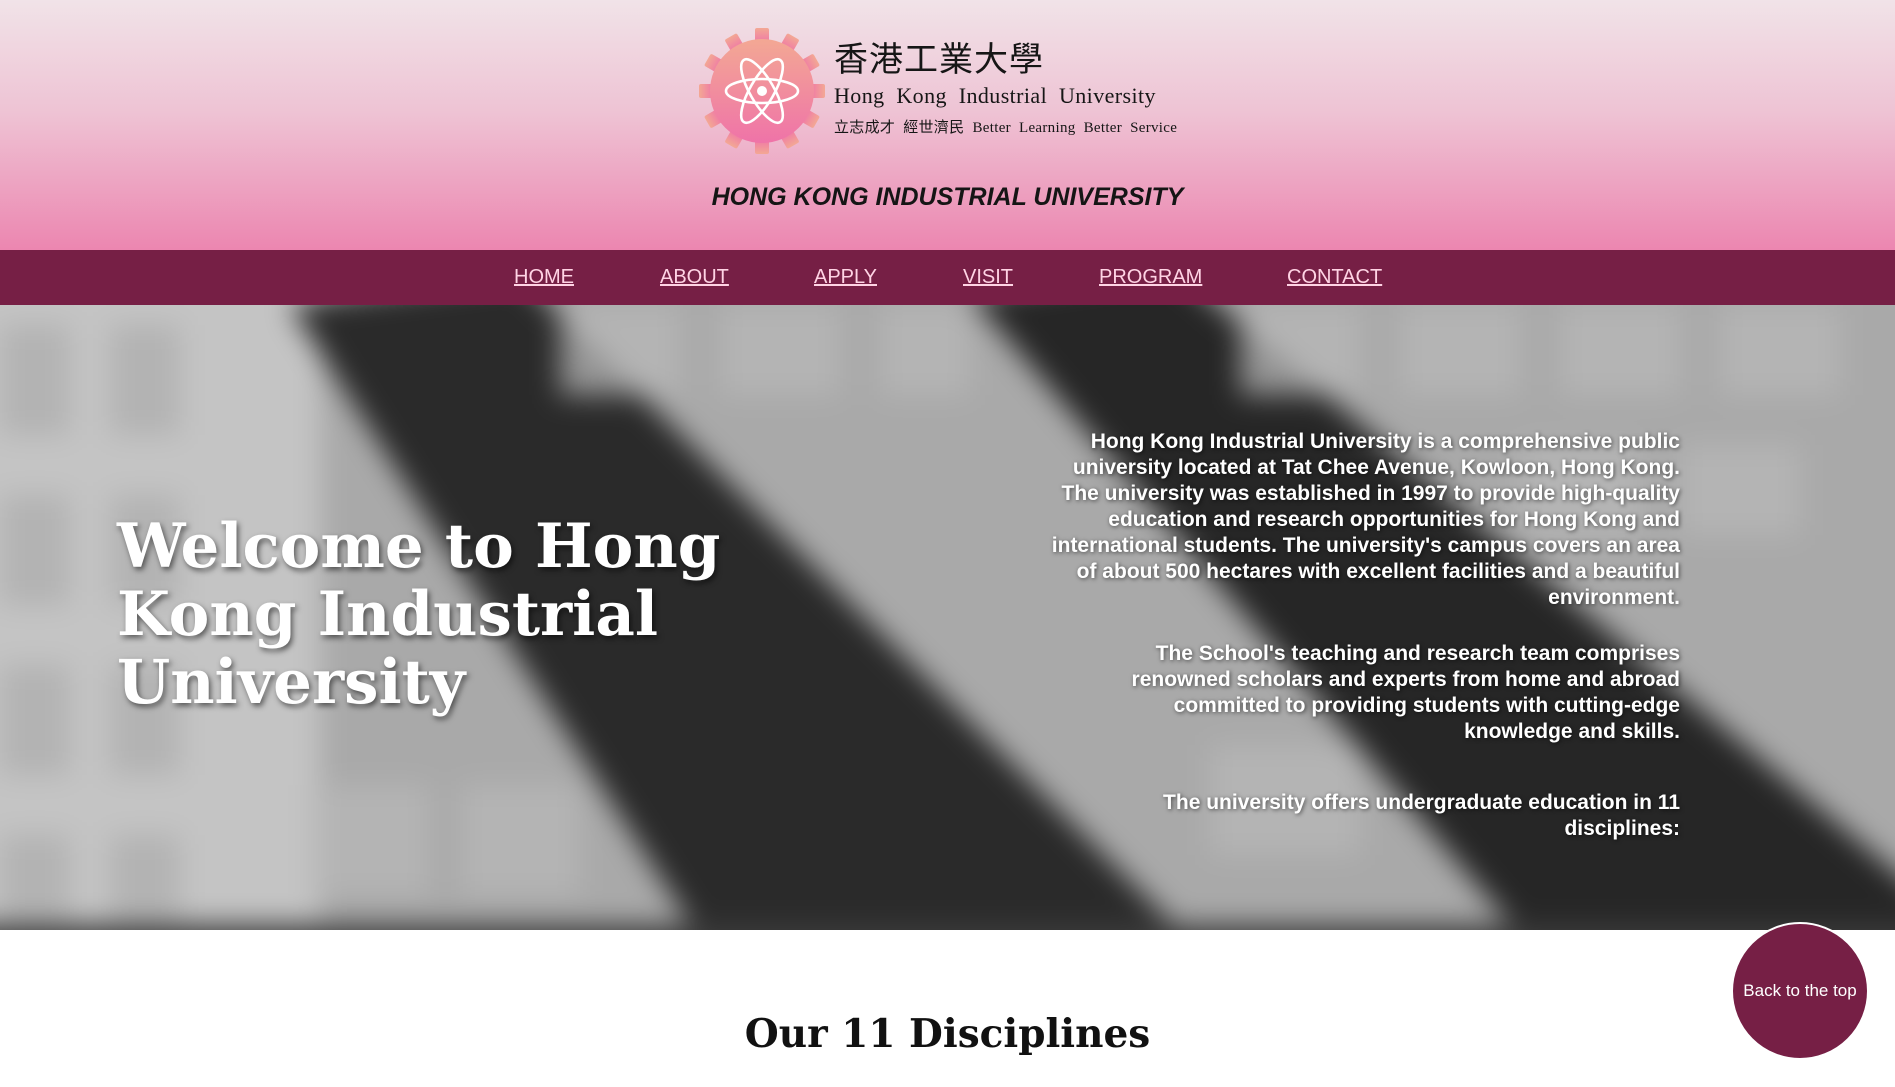 This screenshot has width=1895, height=1087. What do you see at coordinates (544, 277) in the screenshot?
I see `nav-home-link: HOME` at bounding box center [544, 277].